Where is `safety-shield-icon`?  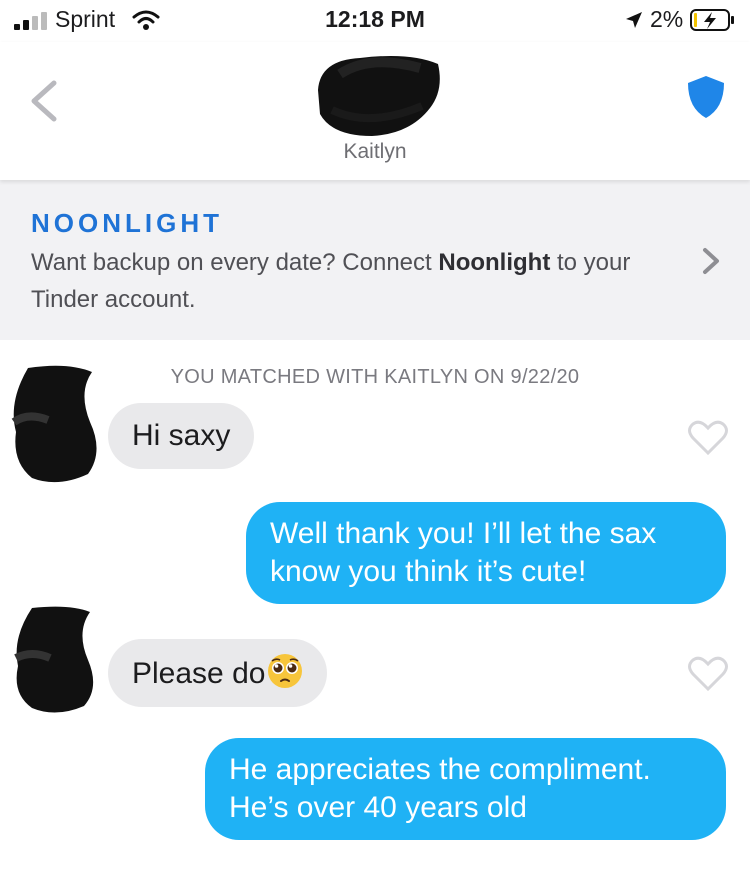 safety-shield-icon is located at coordinates (706, 97).